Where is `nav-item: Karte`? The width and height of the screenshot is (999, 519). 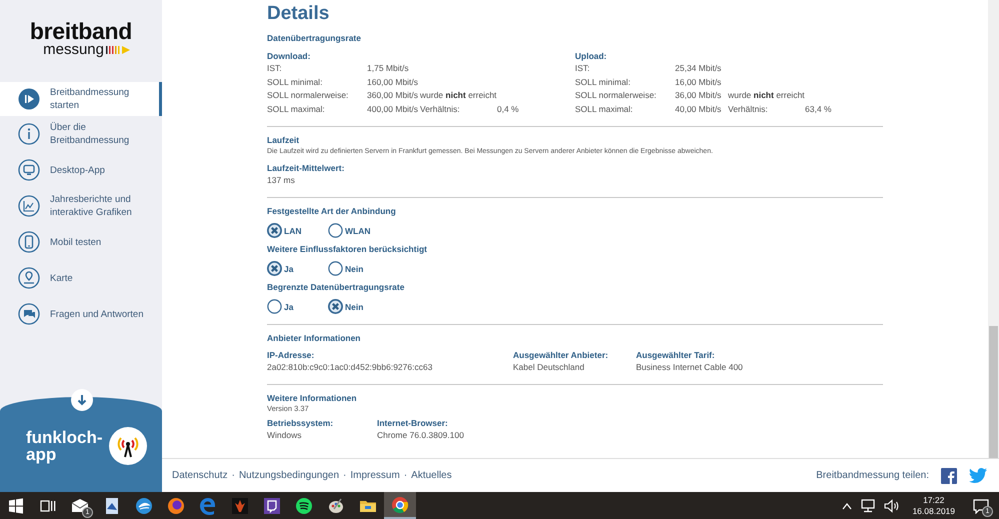
nav-item: Karte is located at coordinates (81, 278).